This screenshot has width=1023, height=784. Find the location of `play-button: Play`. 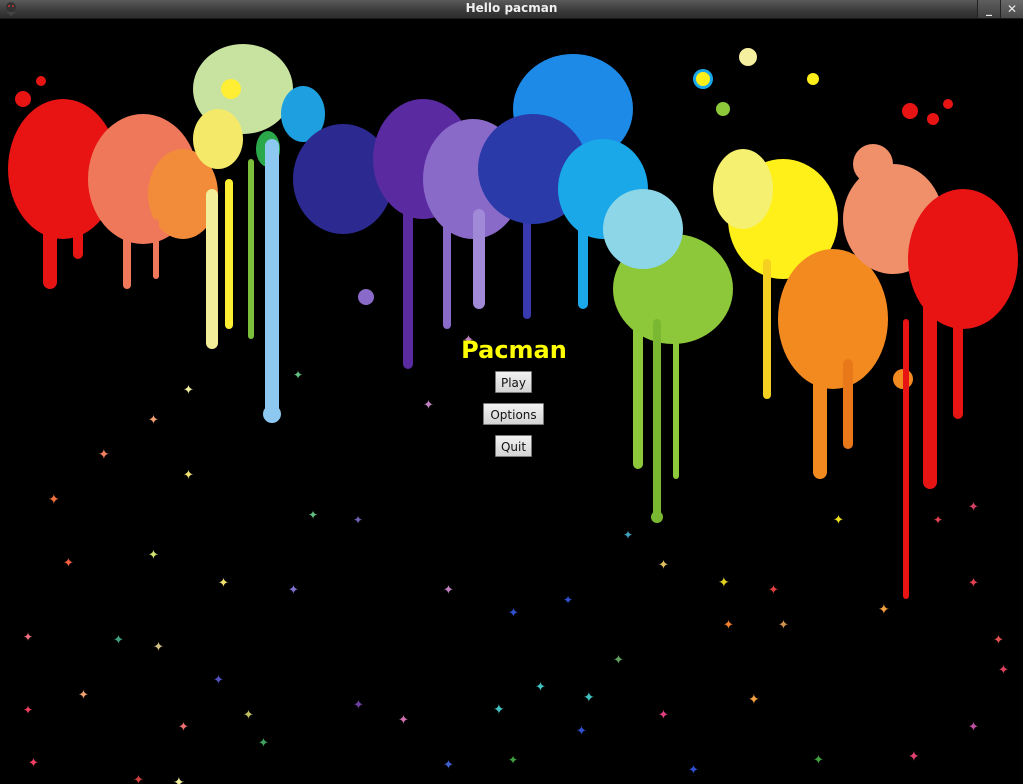

play-button: Play is located at coordinates (513, 382).